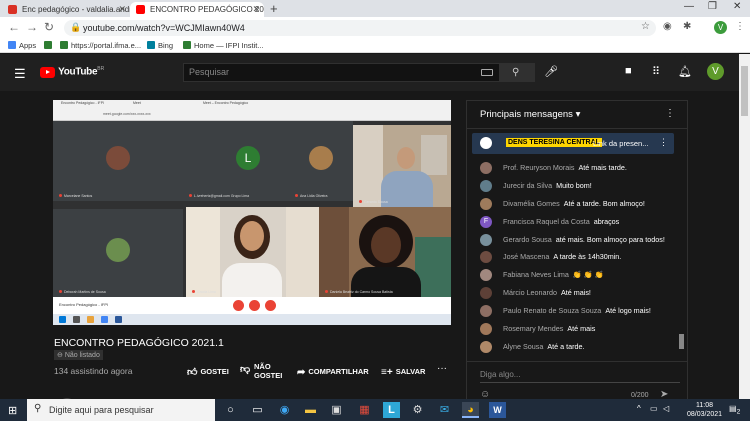 The height and width of the screenshot is (421, 750). I want to click on create-video-icon: ■, so click(628, 71).